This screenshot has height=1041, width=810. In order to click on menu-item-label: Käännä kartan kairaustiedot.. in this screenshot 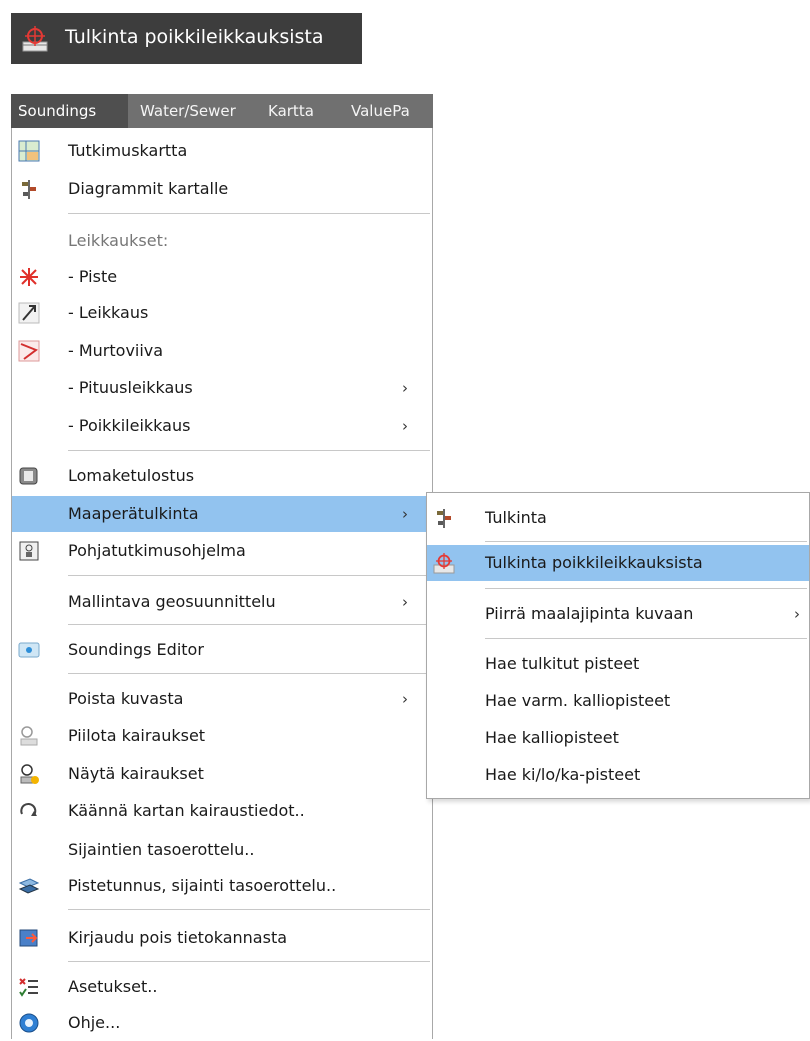, I will do `click(186, 810)`.